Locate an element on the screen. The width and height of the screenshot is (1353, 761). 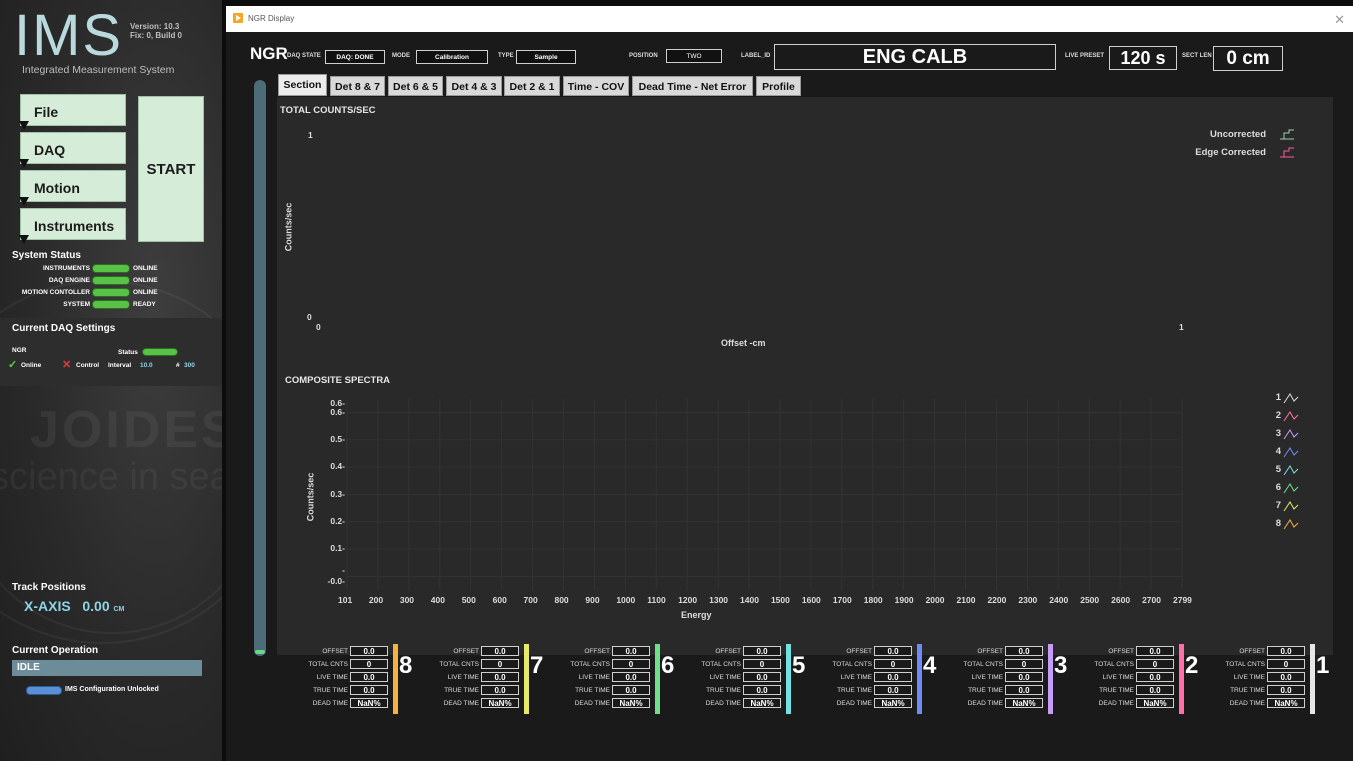
series-5-plot-icon is located at coordinates (1291, 470).